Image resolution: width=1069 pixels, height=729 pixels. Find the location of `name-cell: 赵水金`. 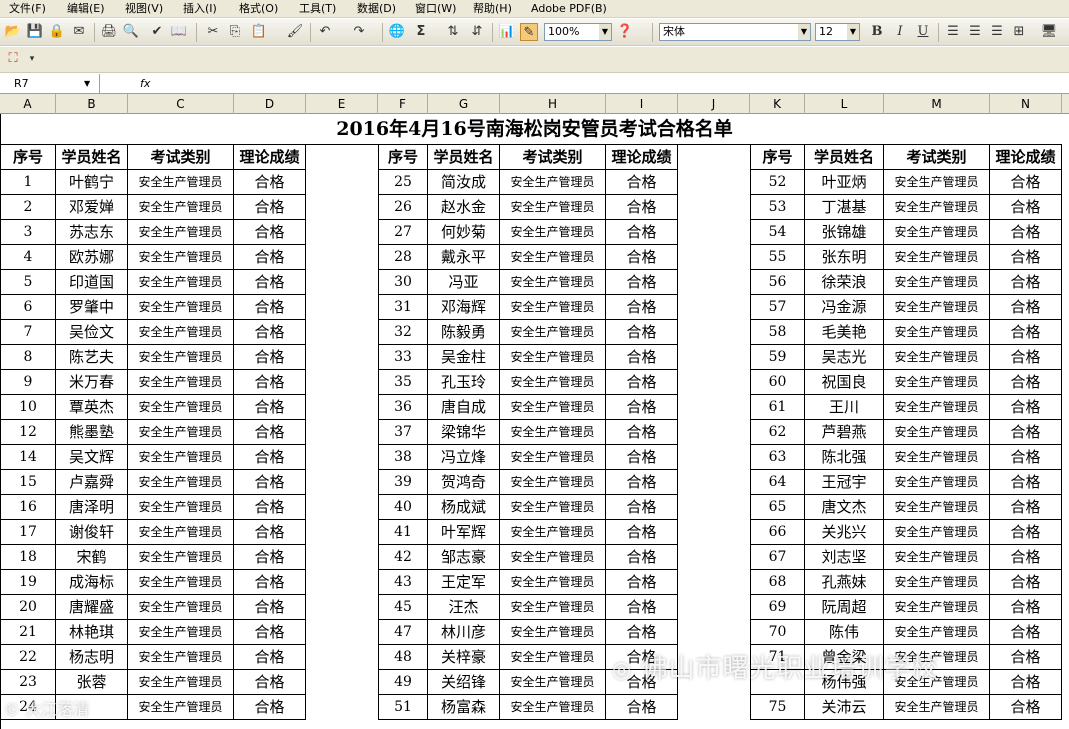

name-cell: 赵水金 is located at coordinates (464, 207).